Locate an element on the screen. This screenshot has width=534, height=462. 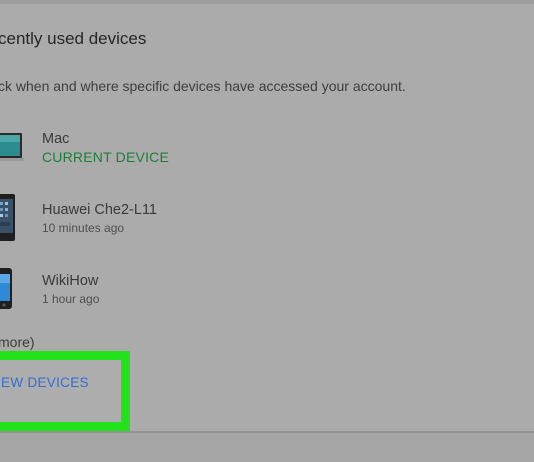
top-divider is located at coordinates (267, 2).